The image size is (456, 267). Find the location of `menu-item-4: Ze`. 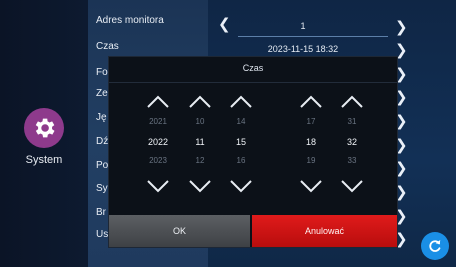

menu-item-4: Ze is located at coordinates (102, 93).